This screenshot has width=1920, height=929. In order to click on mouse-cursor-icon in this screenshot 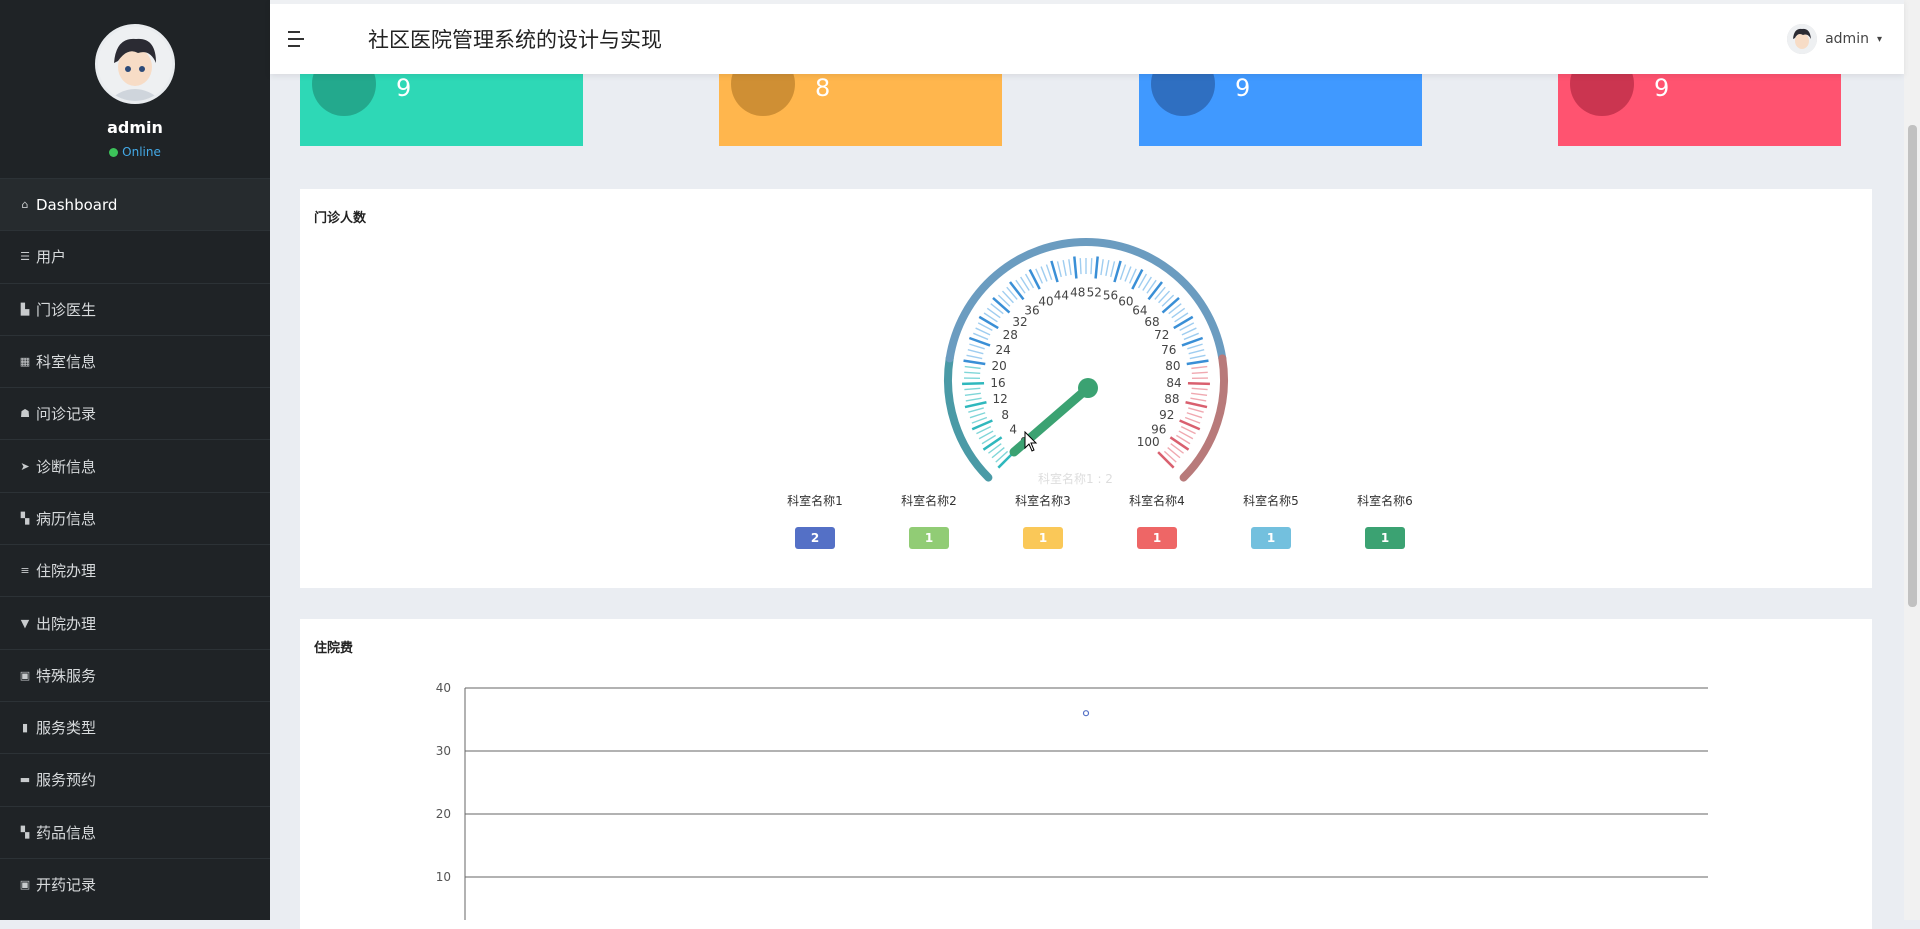, I will do `click(1031, 442)`.